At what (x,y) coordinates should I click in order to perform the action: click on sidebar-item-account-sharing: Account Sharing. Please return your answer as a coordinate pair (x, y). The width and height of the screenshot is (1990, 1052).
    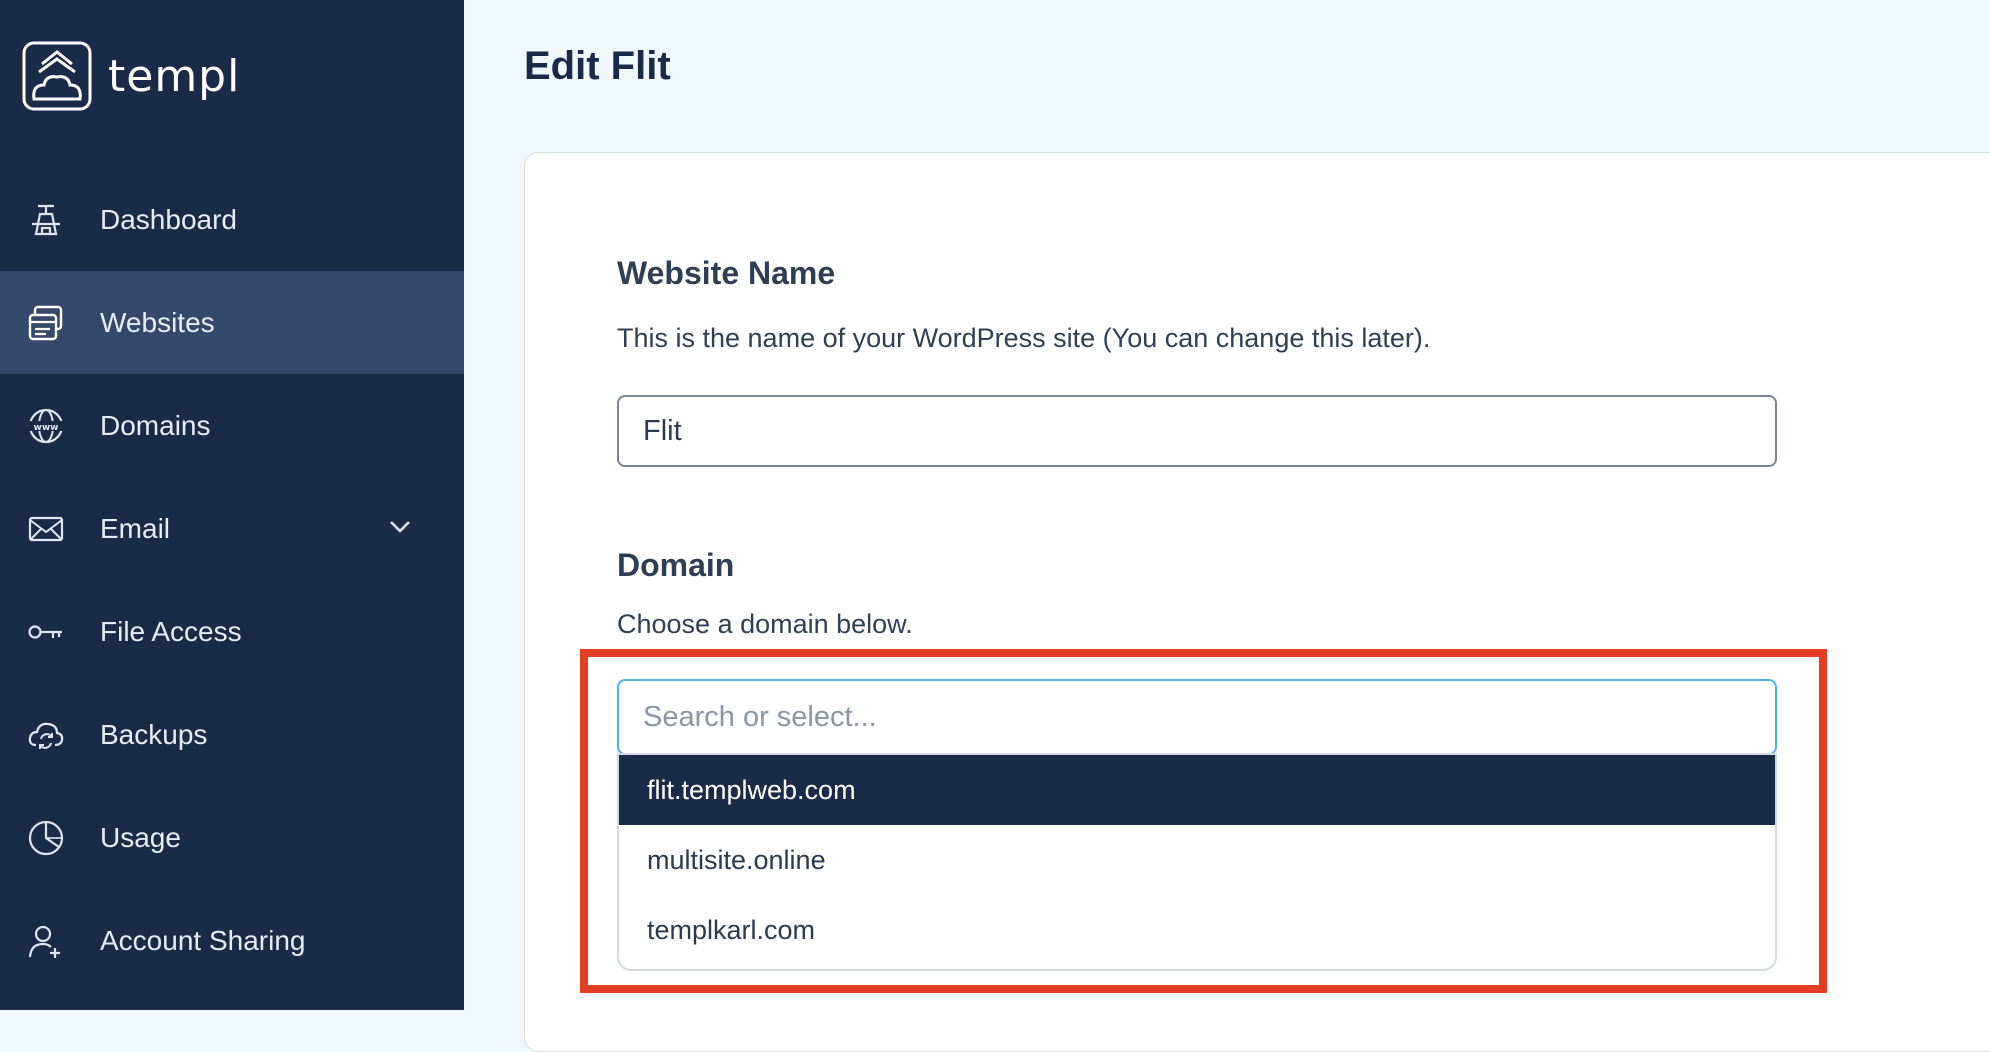
    Looking at the image, I should click on (232, 940).